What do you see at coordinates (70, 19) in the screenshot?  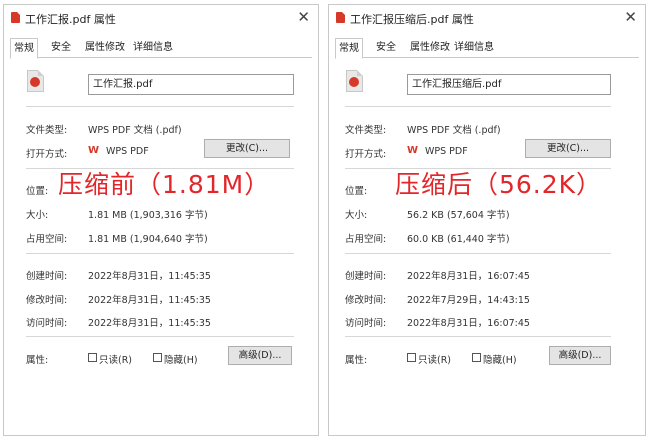 I see `window-title: 工作汇报.pdf 属性` at bounding box center [70, 19].